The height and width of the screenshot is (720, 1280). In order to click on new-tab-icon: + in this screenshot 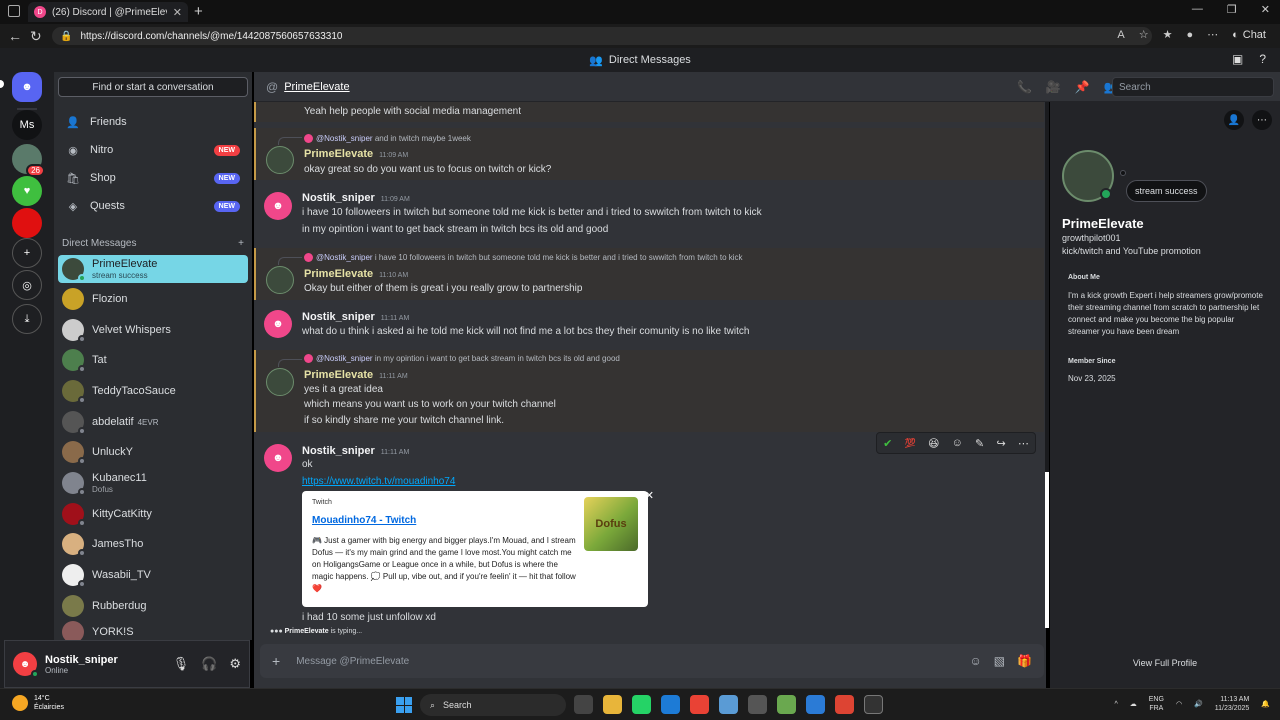, I will do `click(198, 11)`.